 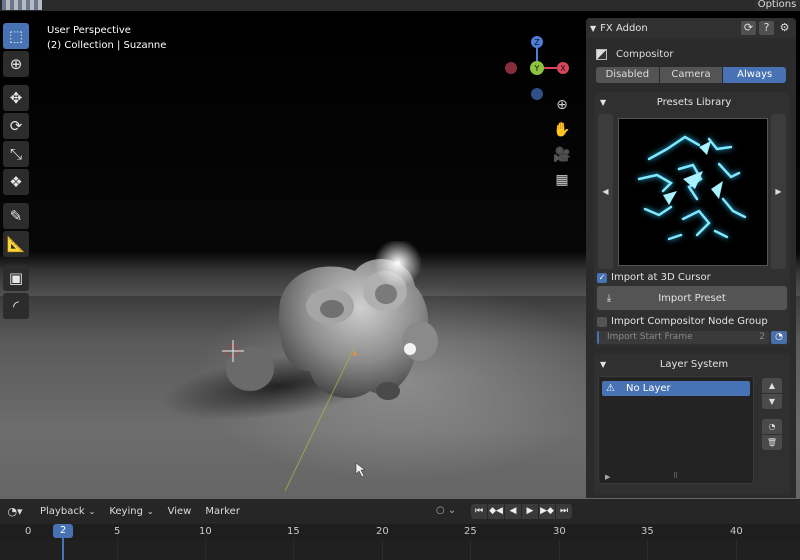 What do you see at coordinates (772, 401) in the screenshot?
I see `move-layer-down-button: ▼` at bounding box center [772, 401].